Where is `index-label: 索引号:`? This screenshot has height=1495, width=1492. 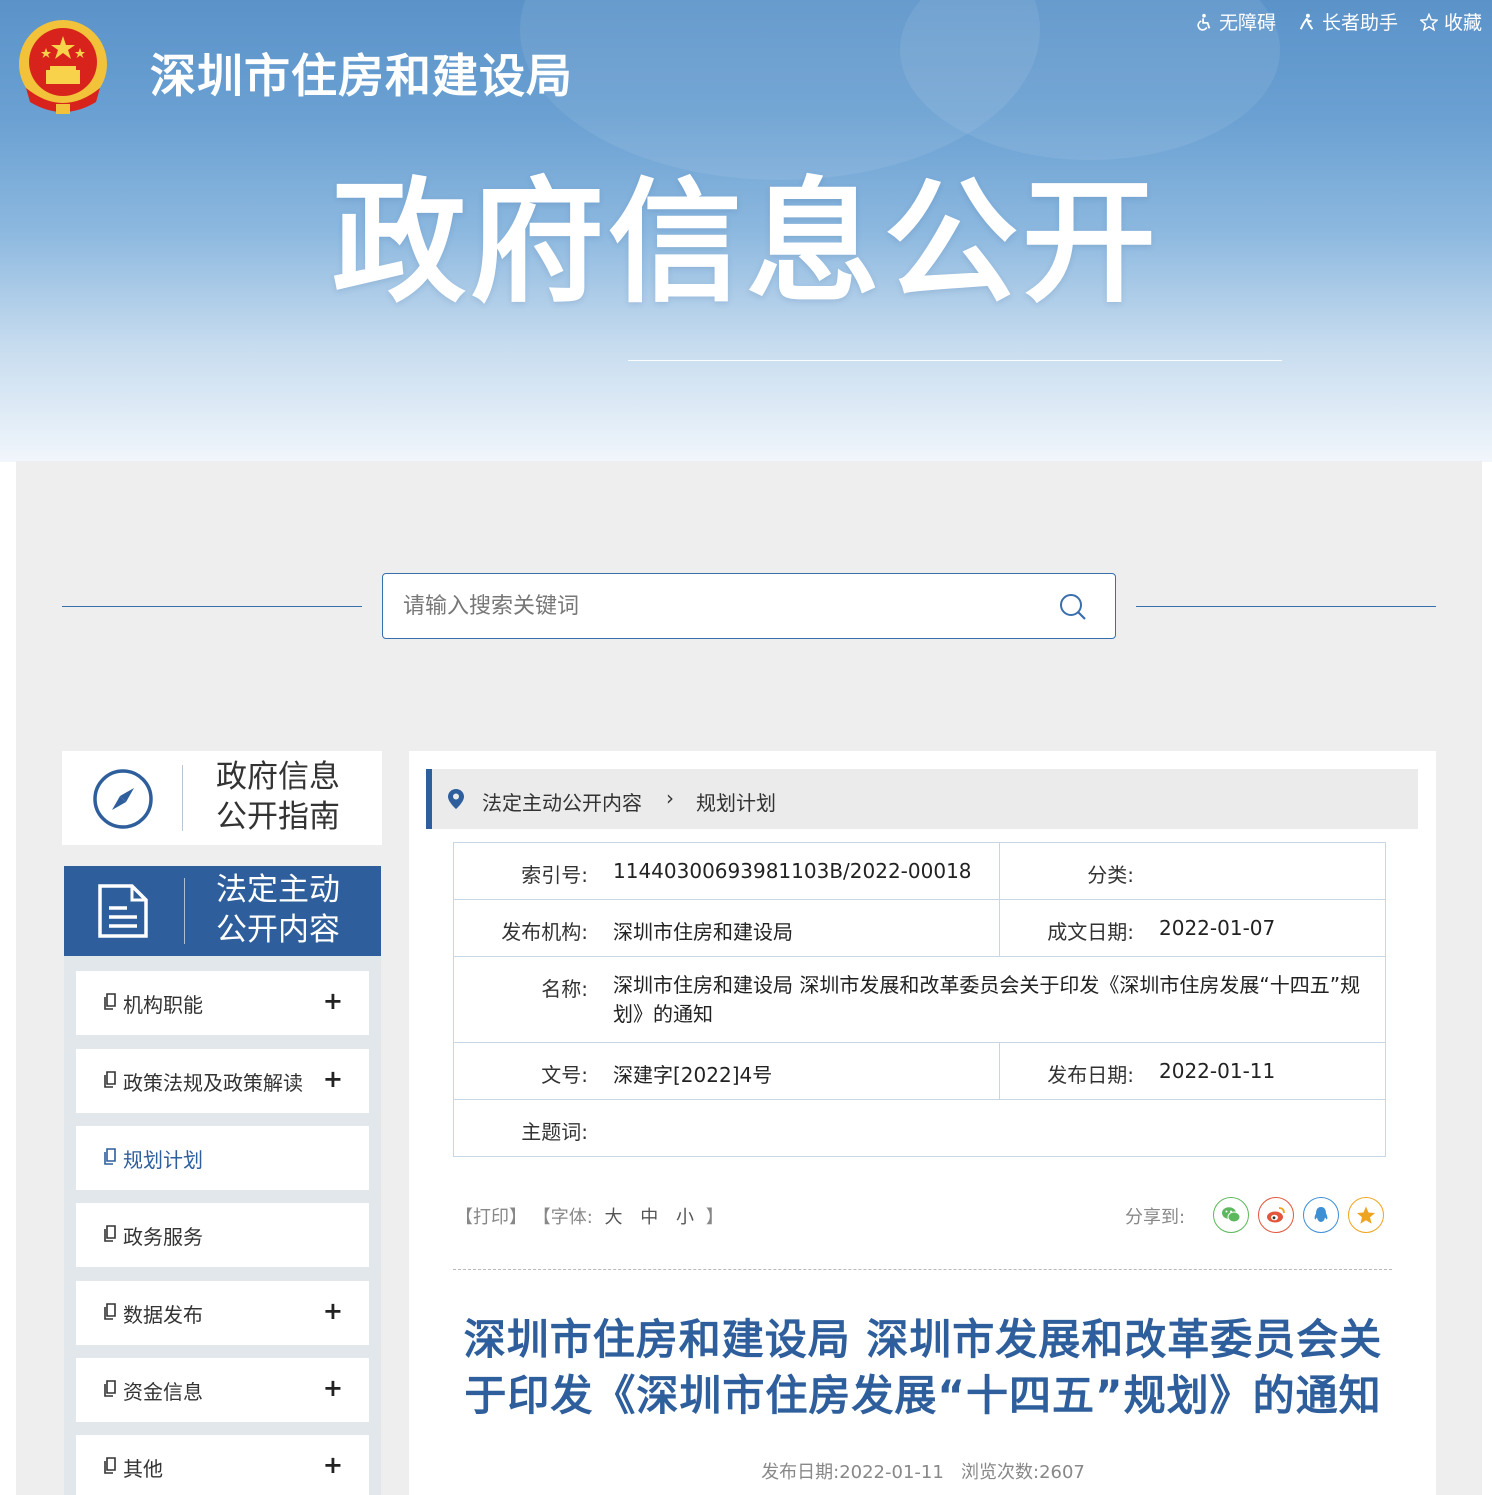 index-label: 索引号: is located at coordinates (554, 875).